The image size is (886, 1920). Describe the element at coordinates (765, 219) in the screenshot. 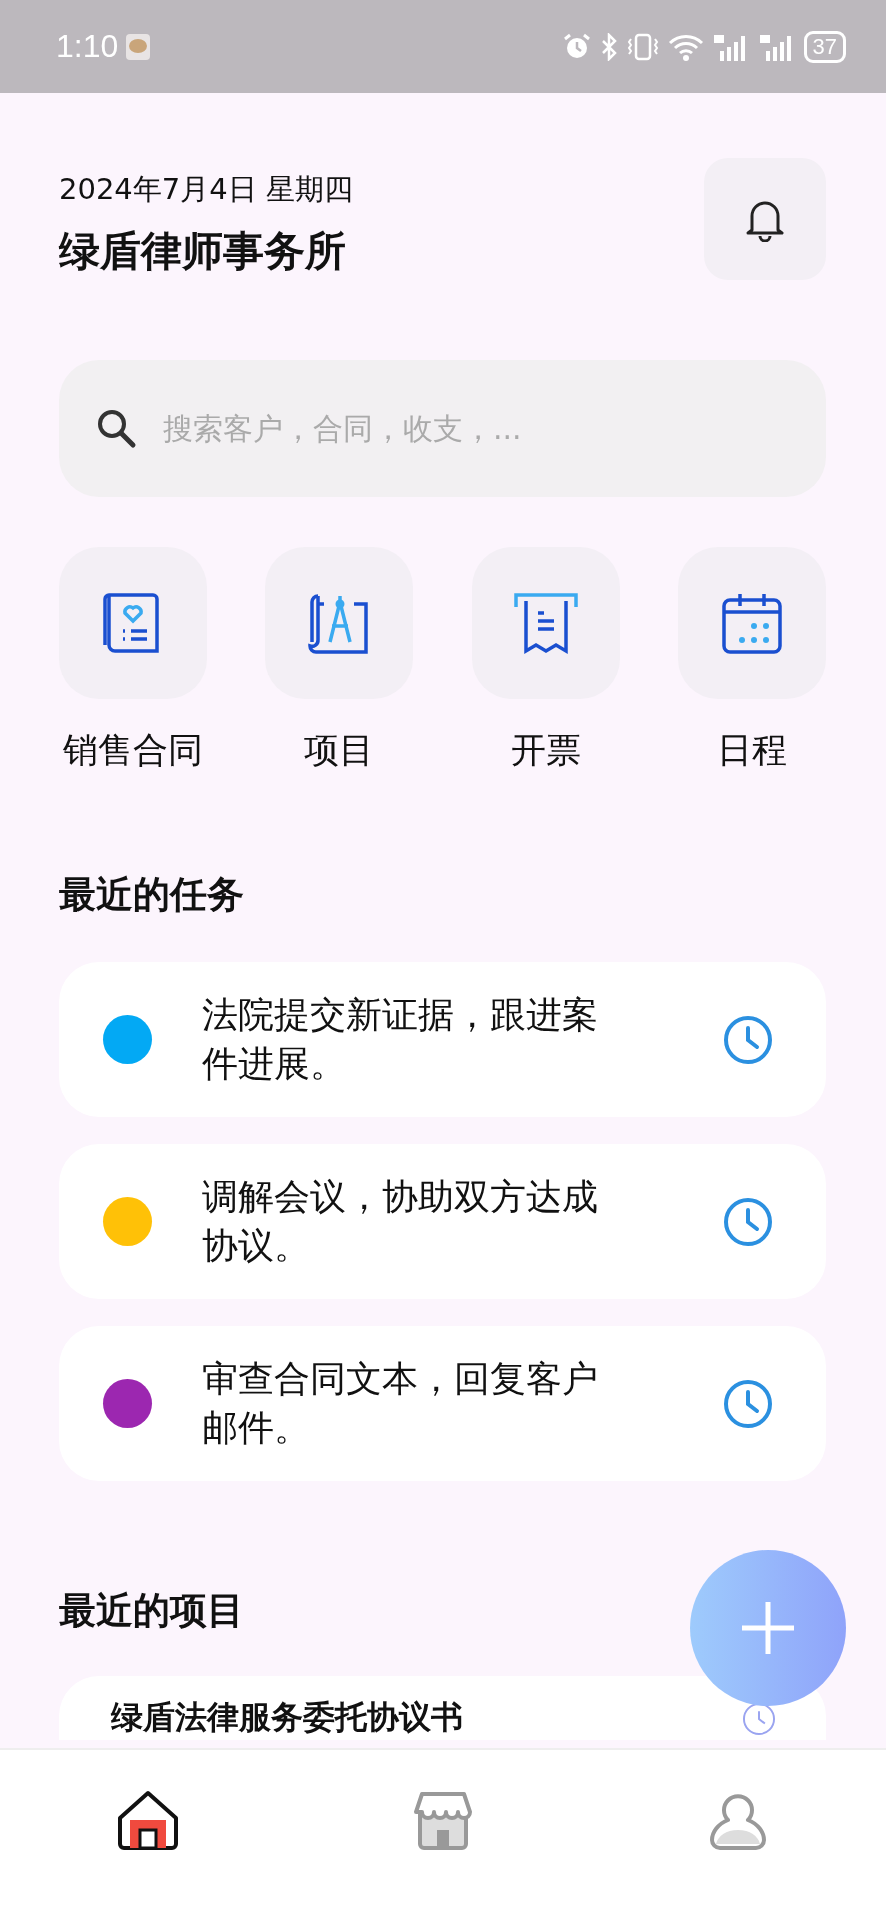

I see `notification-button` at that location.